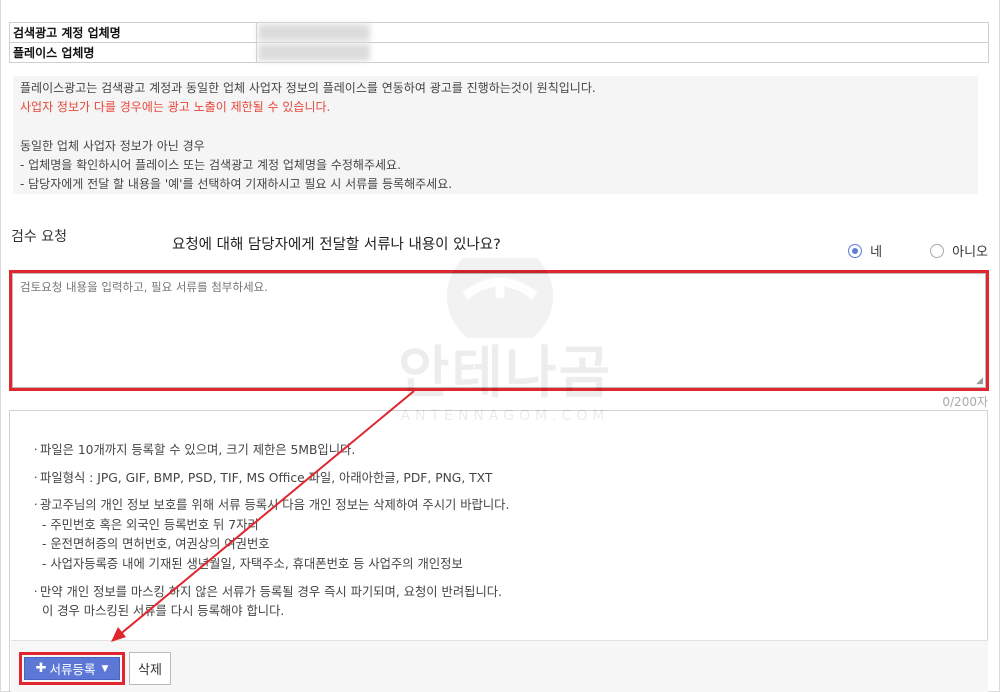  I want to click on review-question: 요청에 대해 담당자에게 전달할 서류나 내용이 있나요?, so click(336, 245).